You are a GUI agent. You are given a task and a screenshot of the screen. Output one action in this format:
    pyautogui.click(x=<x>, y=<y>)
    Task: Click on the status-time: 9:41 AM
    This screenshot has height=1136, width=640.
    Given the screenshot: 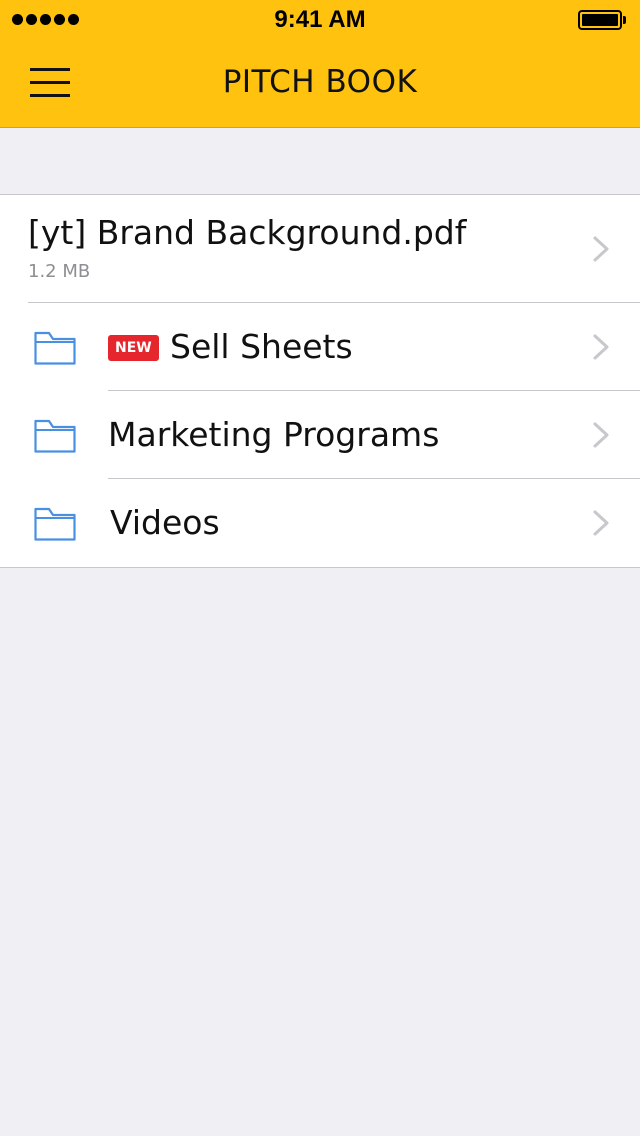 What is the action you would take?
    pyautogui.click(x=320, y=19)
    